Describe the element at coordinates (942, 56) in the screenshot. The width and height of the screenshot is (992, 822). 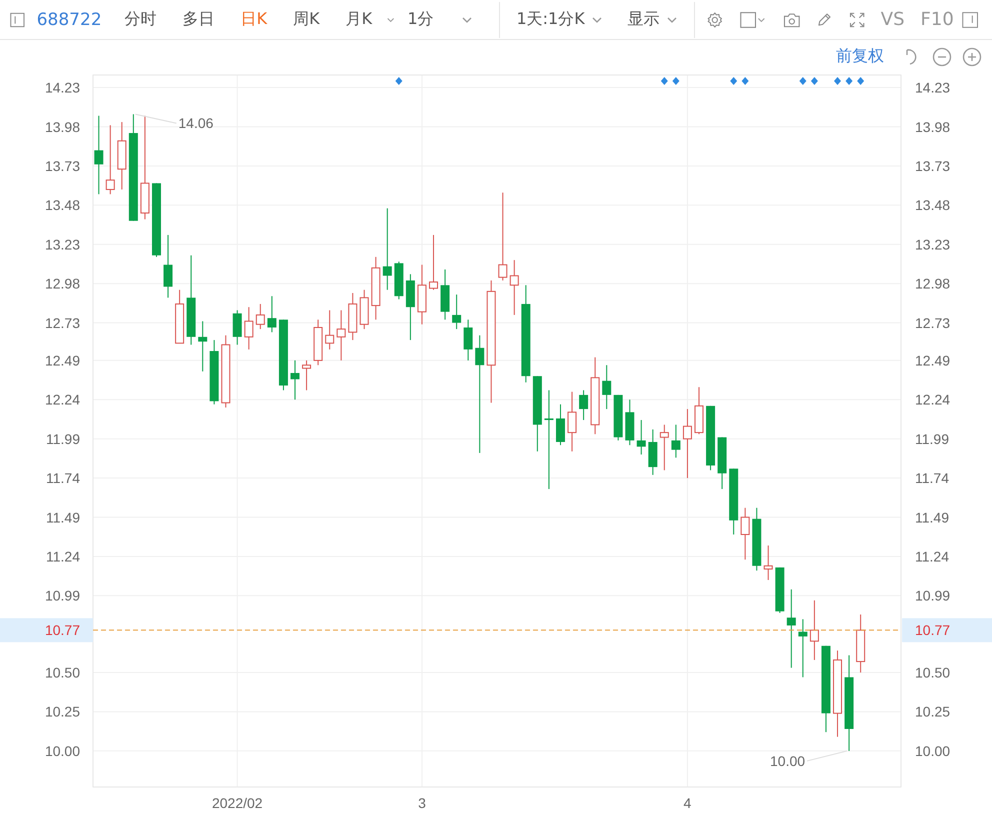
I see `zoom-out-icon` at that location.